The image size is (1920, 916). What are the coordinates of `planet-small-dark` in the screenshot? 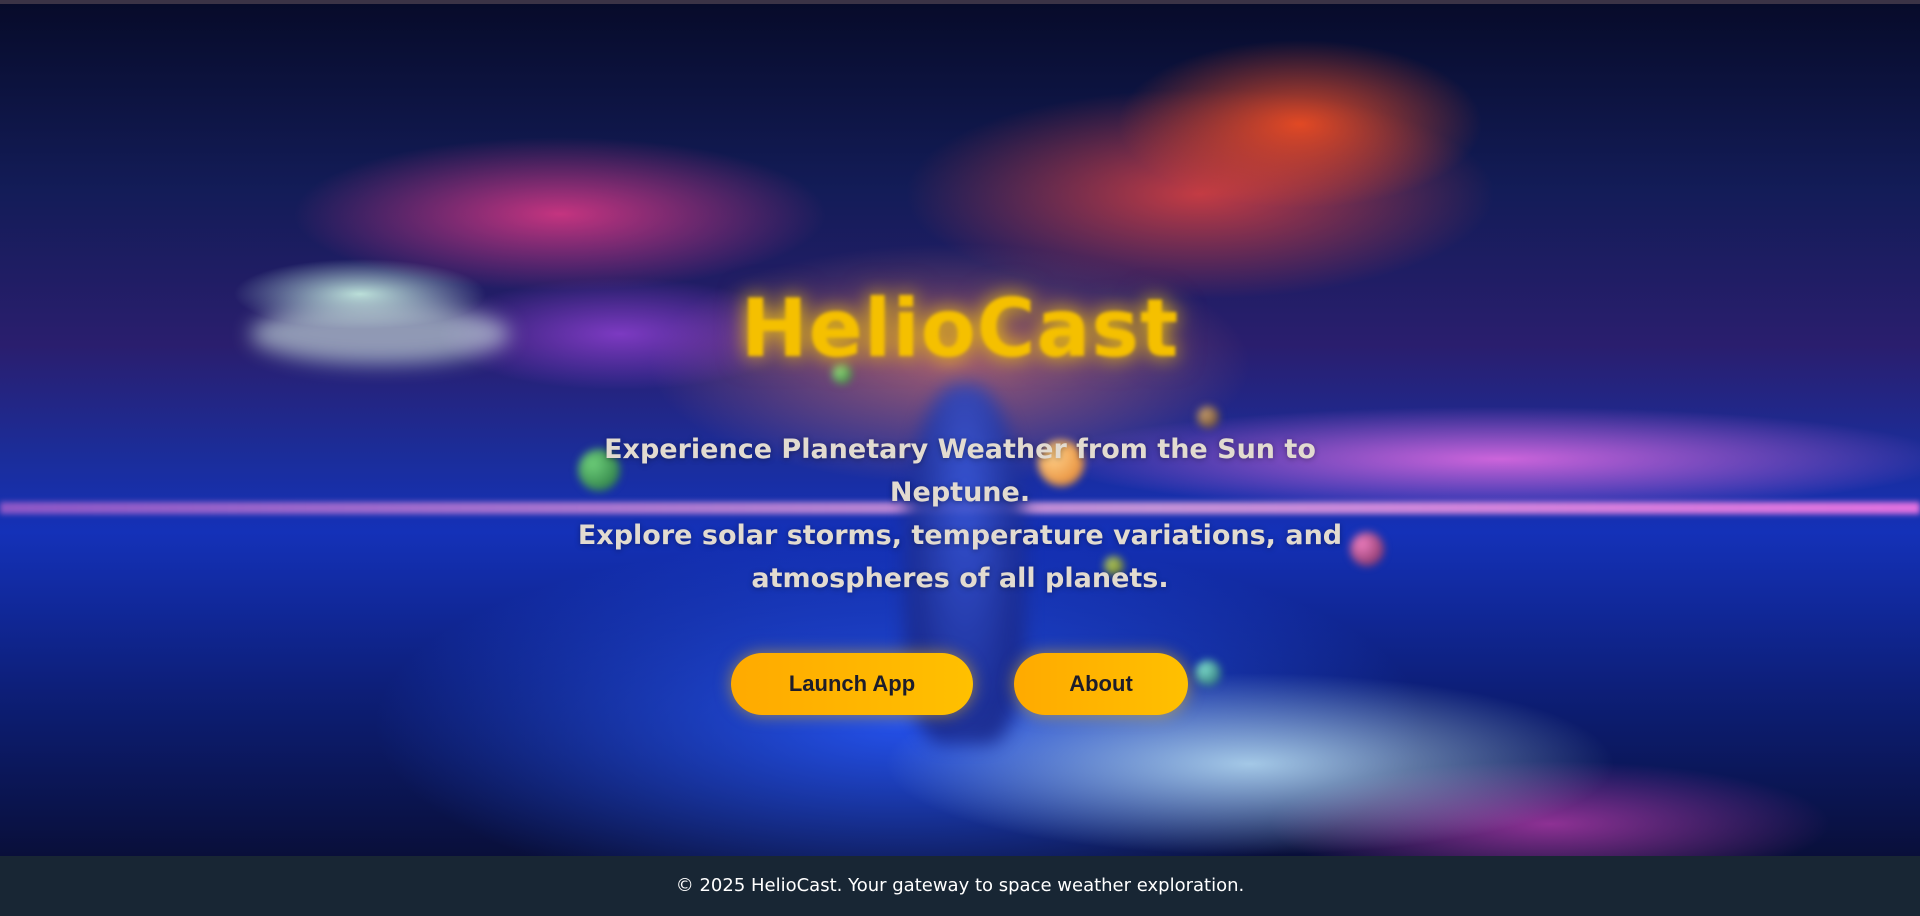 It's located at (1208, 417).